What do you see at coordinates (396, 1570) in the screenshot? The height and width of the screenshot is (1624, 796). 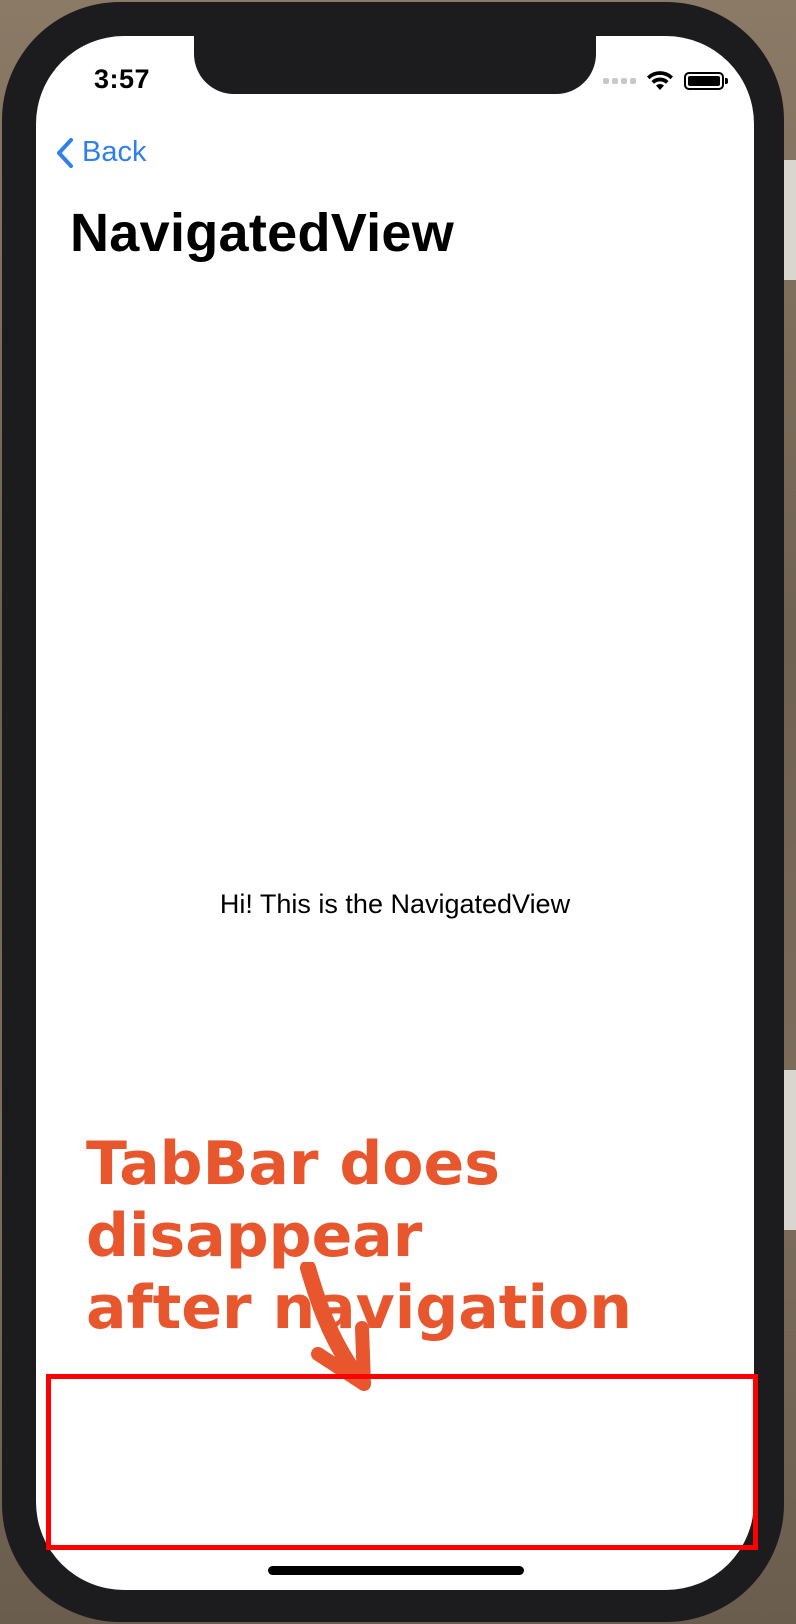 I see `home-indicator` at bounding box center [396, 1570].